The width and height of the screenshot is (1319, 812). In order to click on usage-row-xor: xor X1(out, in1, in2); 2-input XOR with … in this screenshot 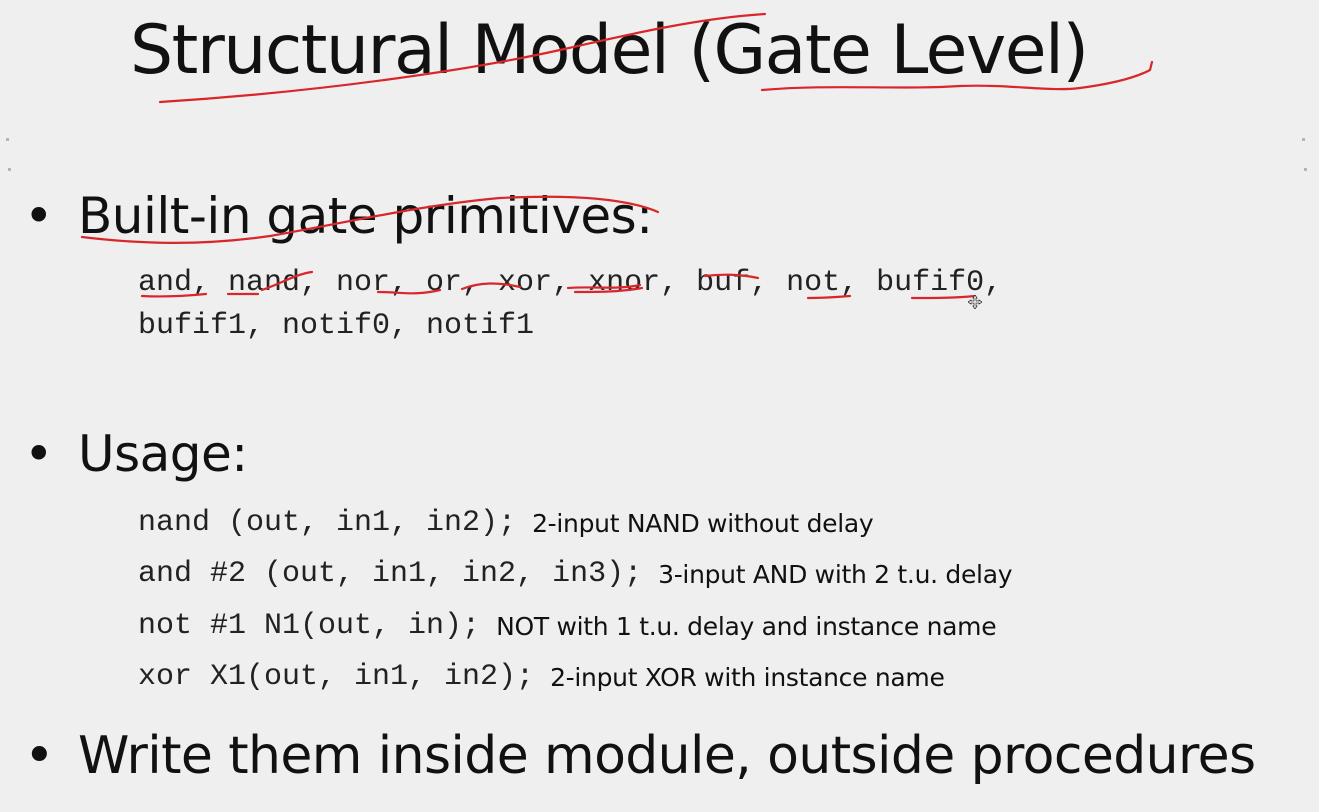, I will do `click(541, 677)`.